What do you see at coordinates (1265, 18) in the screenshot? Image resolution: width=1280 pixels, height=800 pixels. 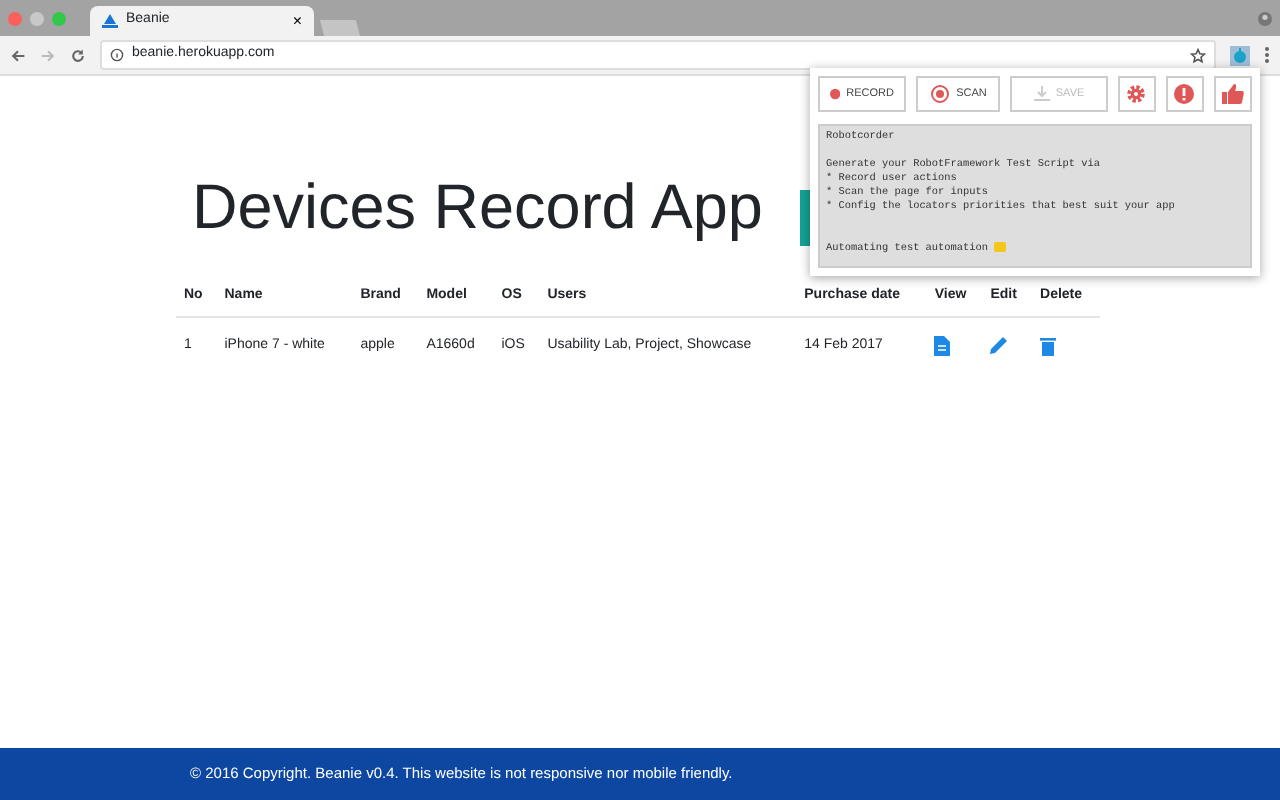 I see `profile-icon` at bounding box center [1265, 18].